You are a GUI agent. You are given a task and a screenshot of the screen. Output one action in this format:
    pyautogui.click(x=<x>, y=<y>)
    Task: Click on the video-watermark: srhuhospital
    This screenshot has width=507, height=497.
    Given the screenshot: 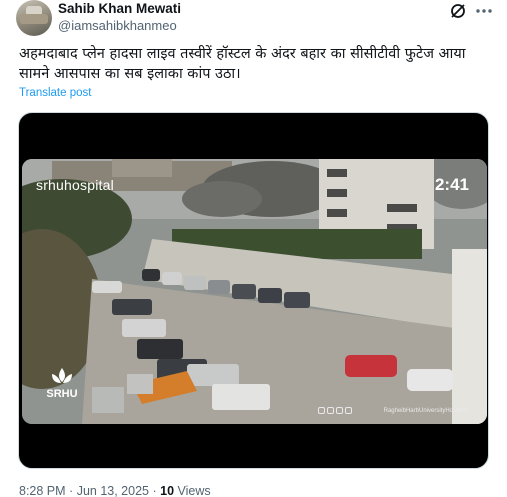 What is the action you would take?
    pyautogui.click(x=75, y=185)
    